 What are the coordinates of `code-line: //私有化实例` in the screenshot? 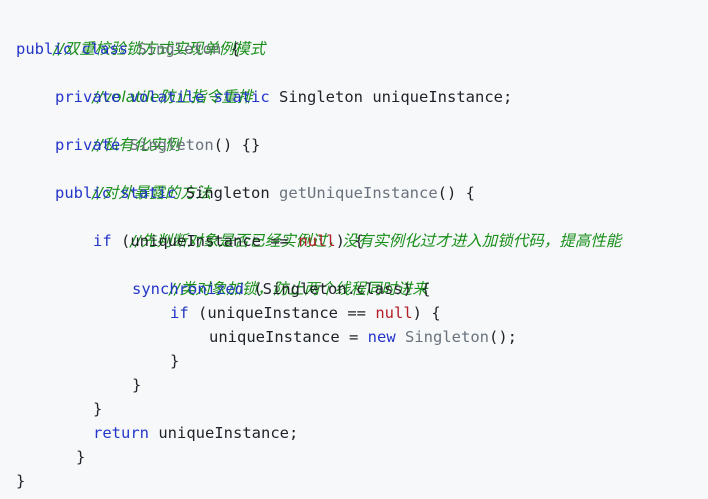 It's located at (117, 131).